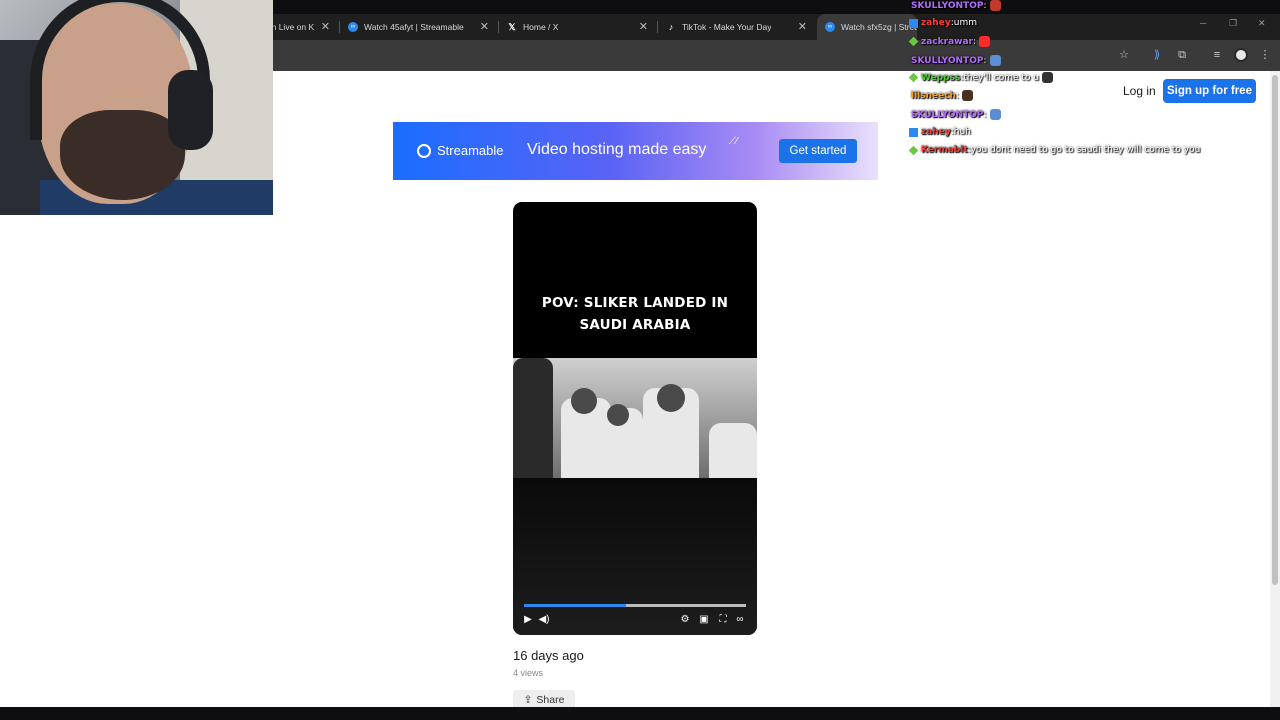 This screenshot has width=1280, height=720. I want to click on fullscreen-icon: ⛶, so click(723, 620).